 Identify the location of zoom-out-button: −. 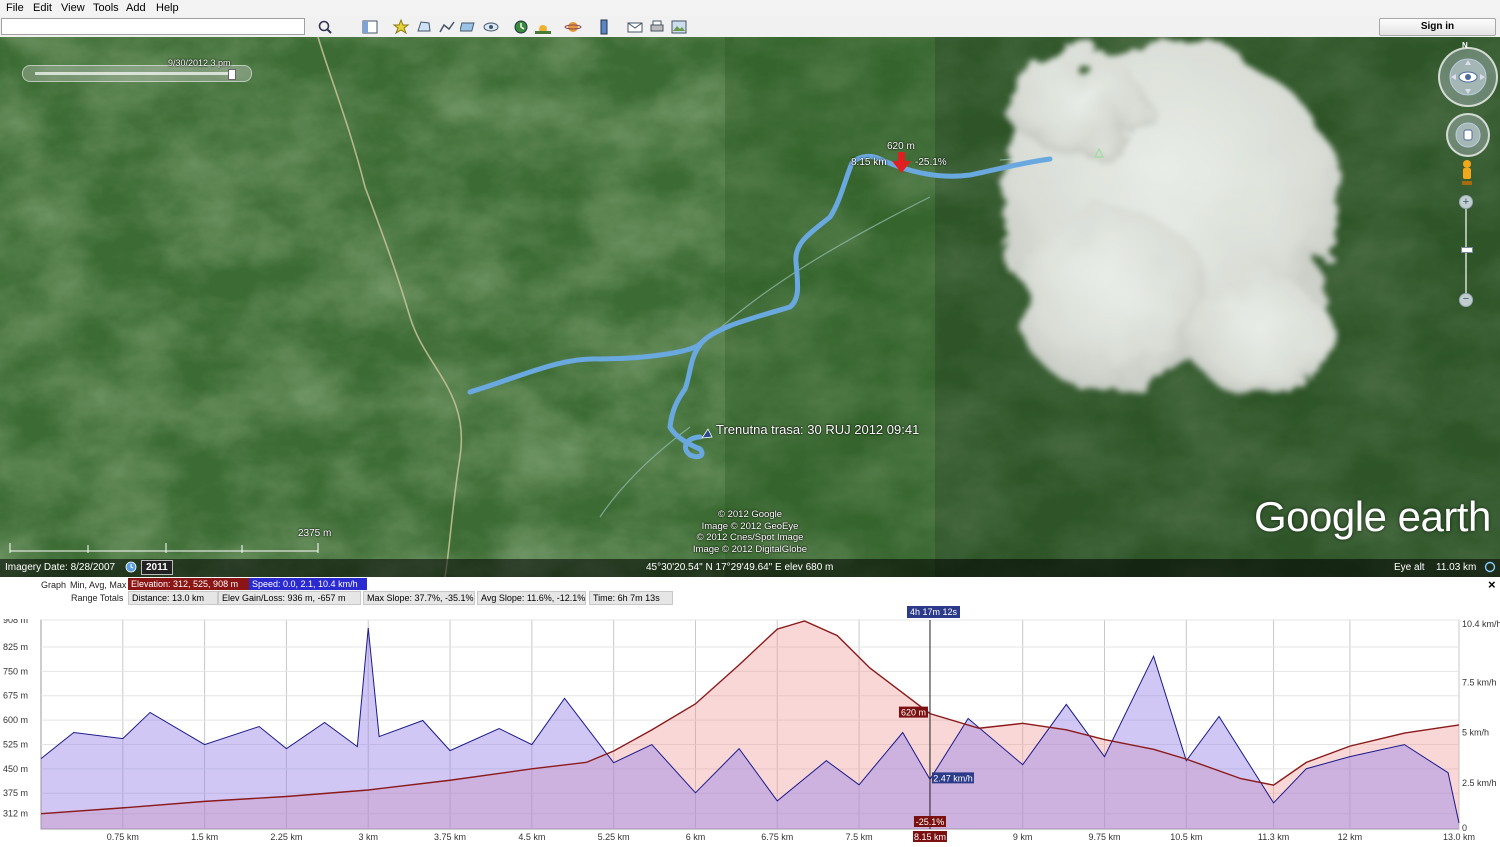
(1466, 300).